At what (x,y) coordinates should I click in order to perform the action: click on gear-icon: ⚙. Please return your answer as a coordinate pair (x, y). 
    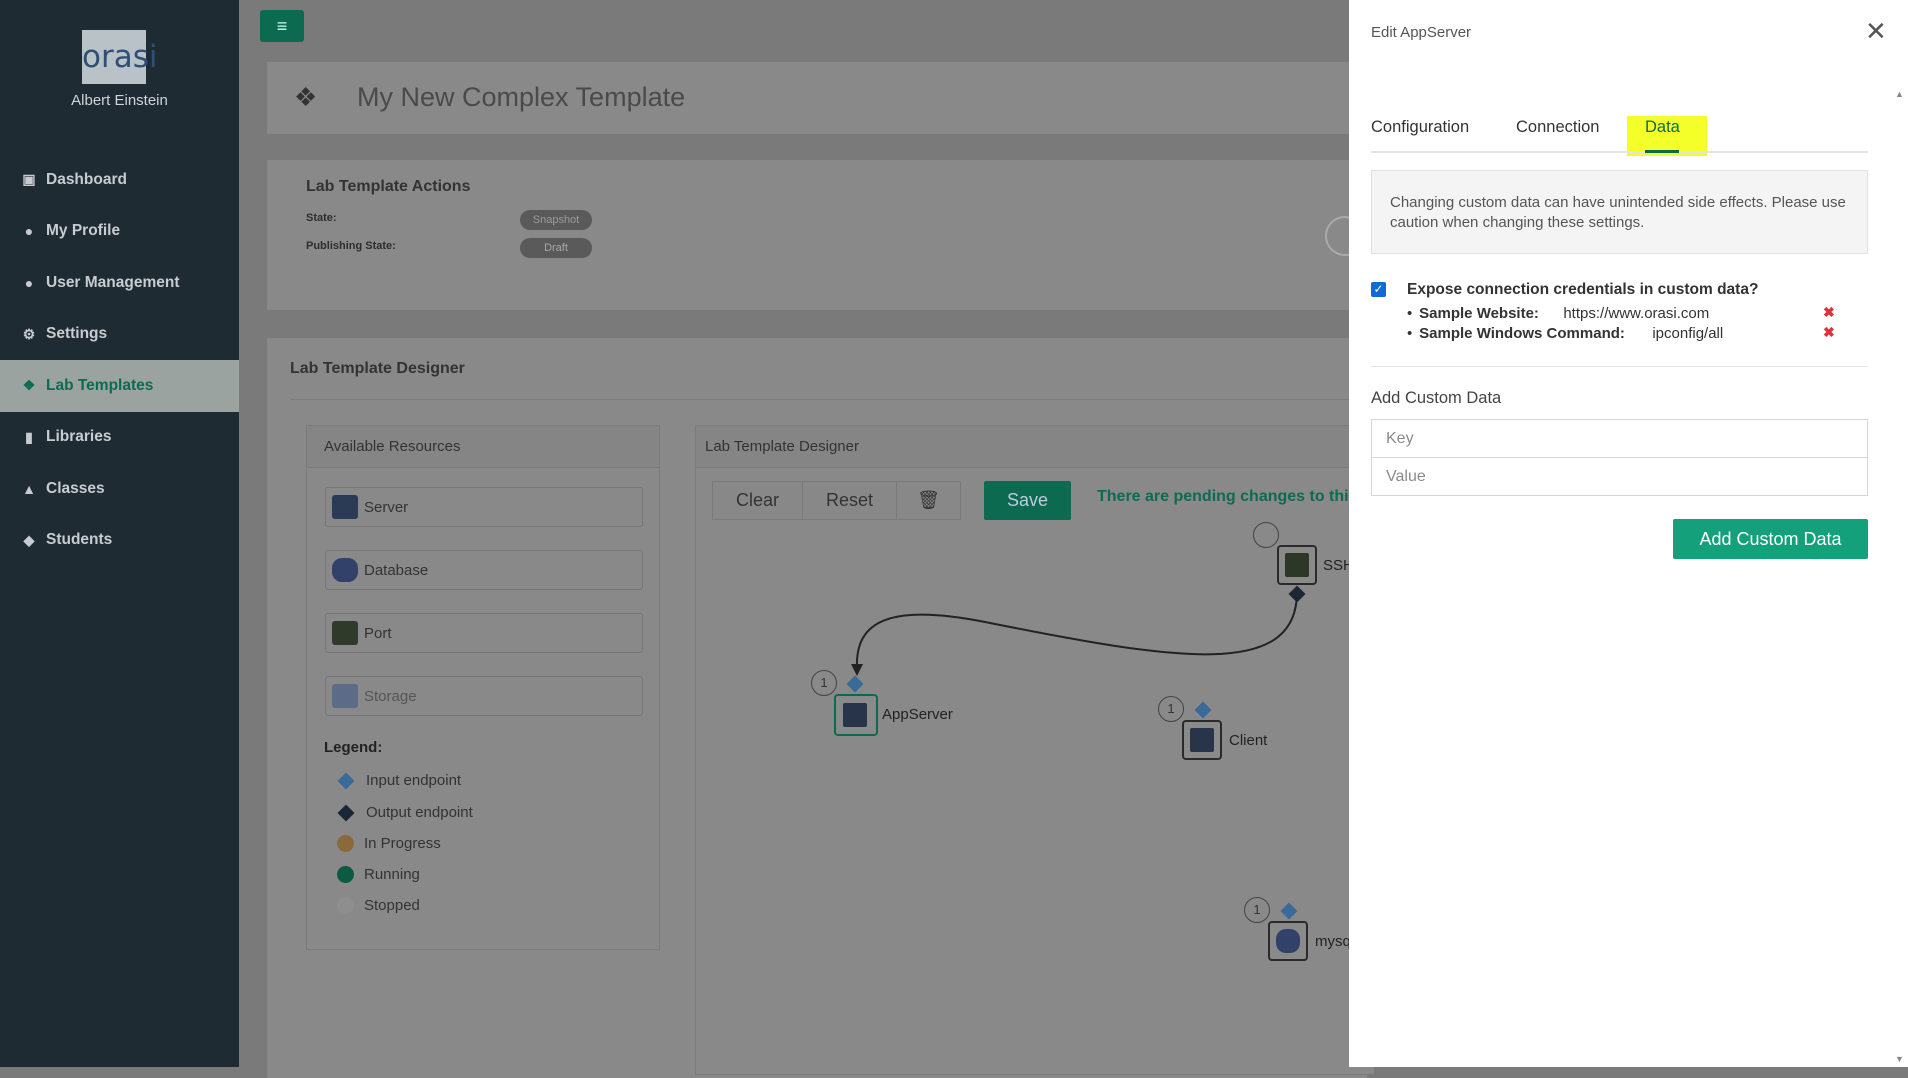
    Looking at the image, I should click on (29, 333).